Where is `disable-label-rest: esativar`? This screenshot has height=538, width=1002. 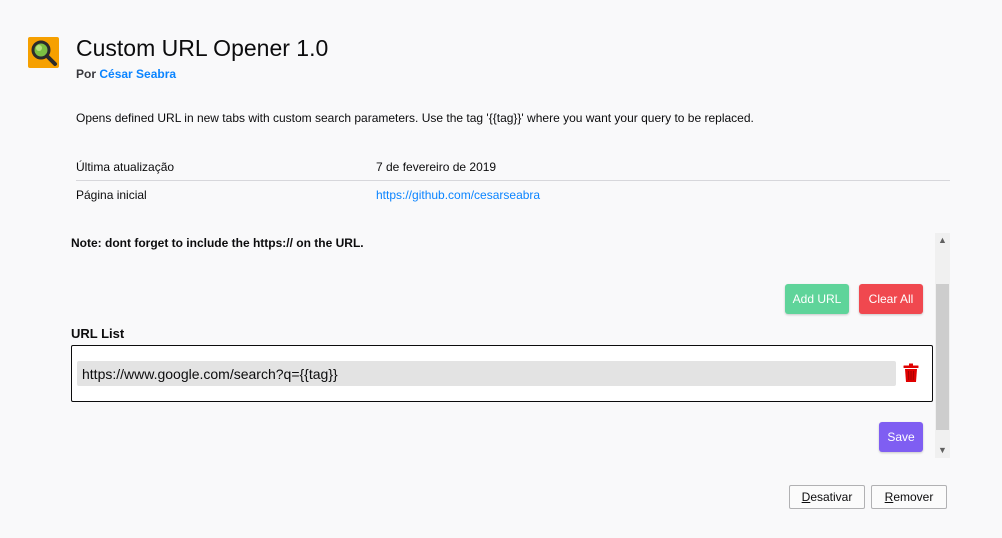 disable-label-rest: esativar is located at coordinates (831, 497).